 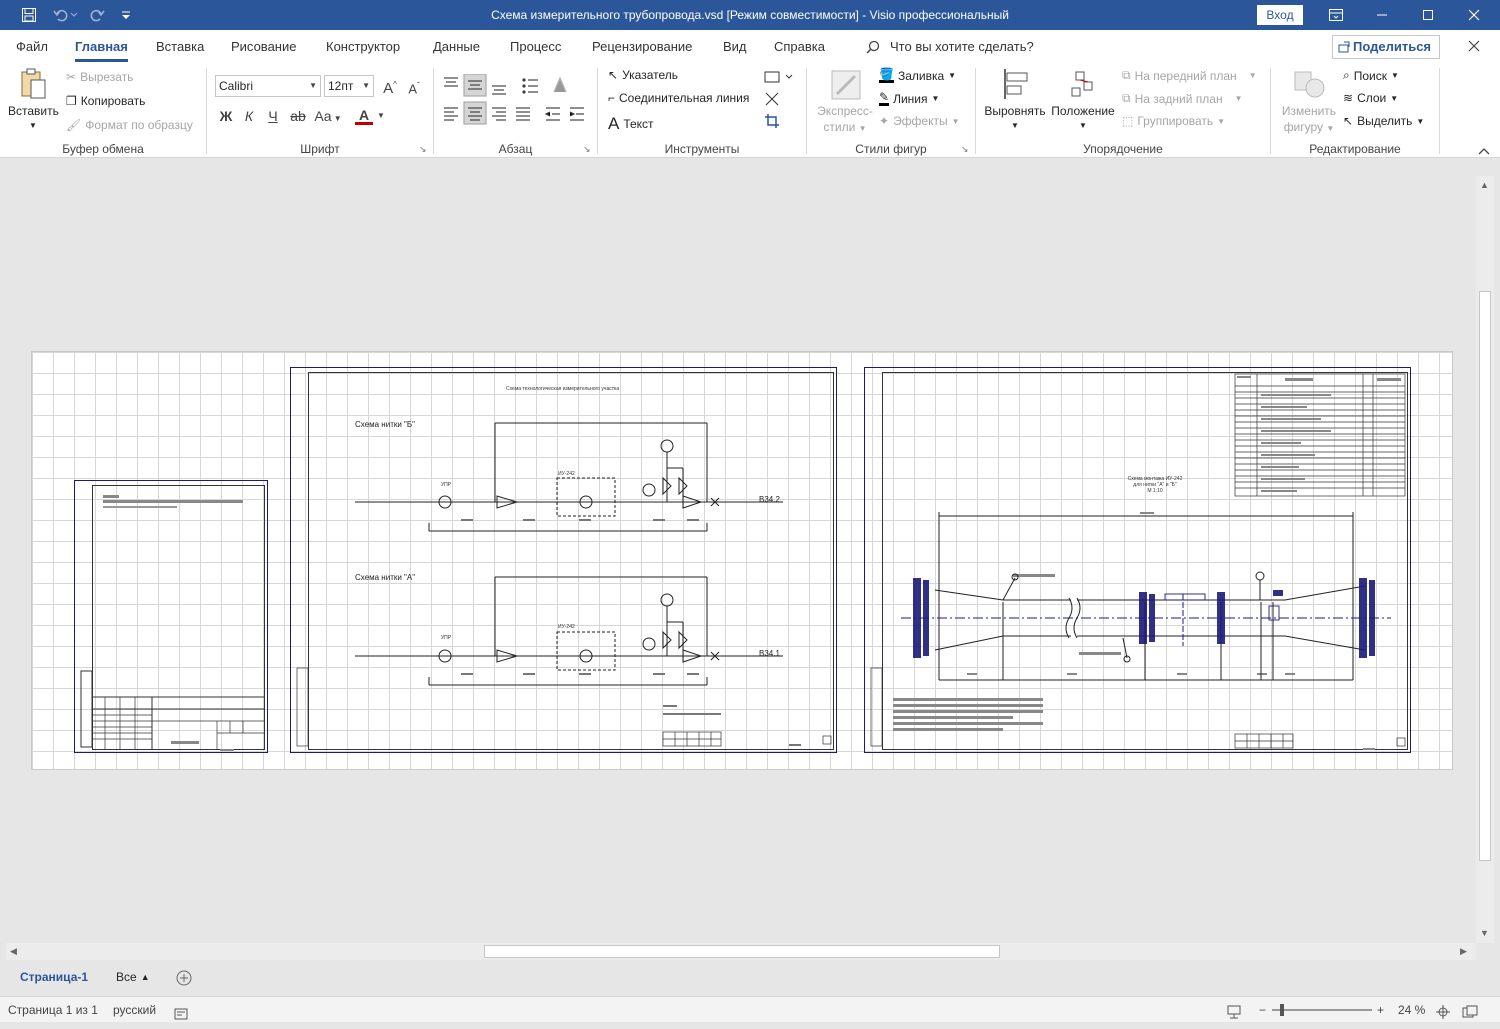 I want to click on quick-styles-button: Экспресс- стили ▼, so click(x=845, y=103).